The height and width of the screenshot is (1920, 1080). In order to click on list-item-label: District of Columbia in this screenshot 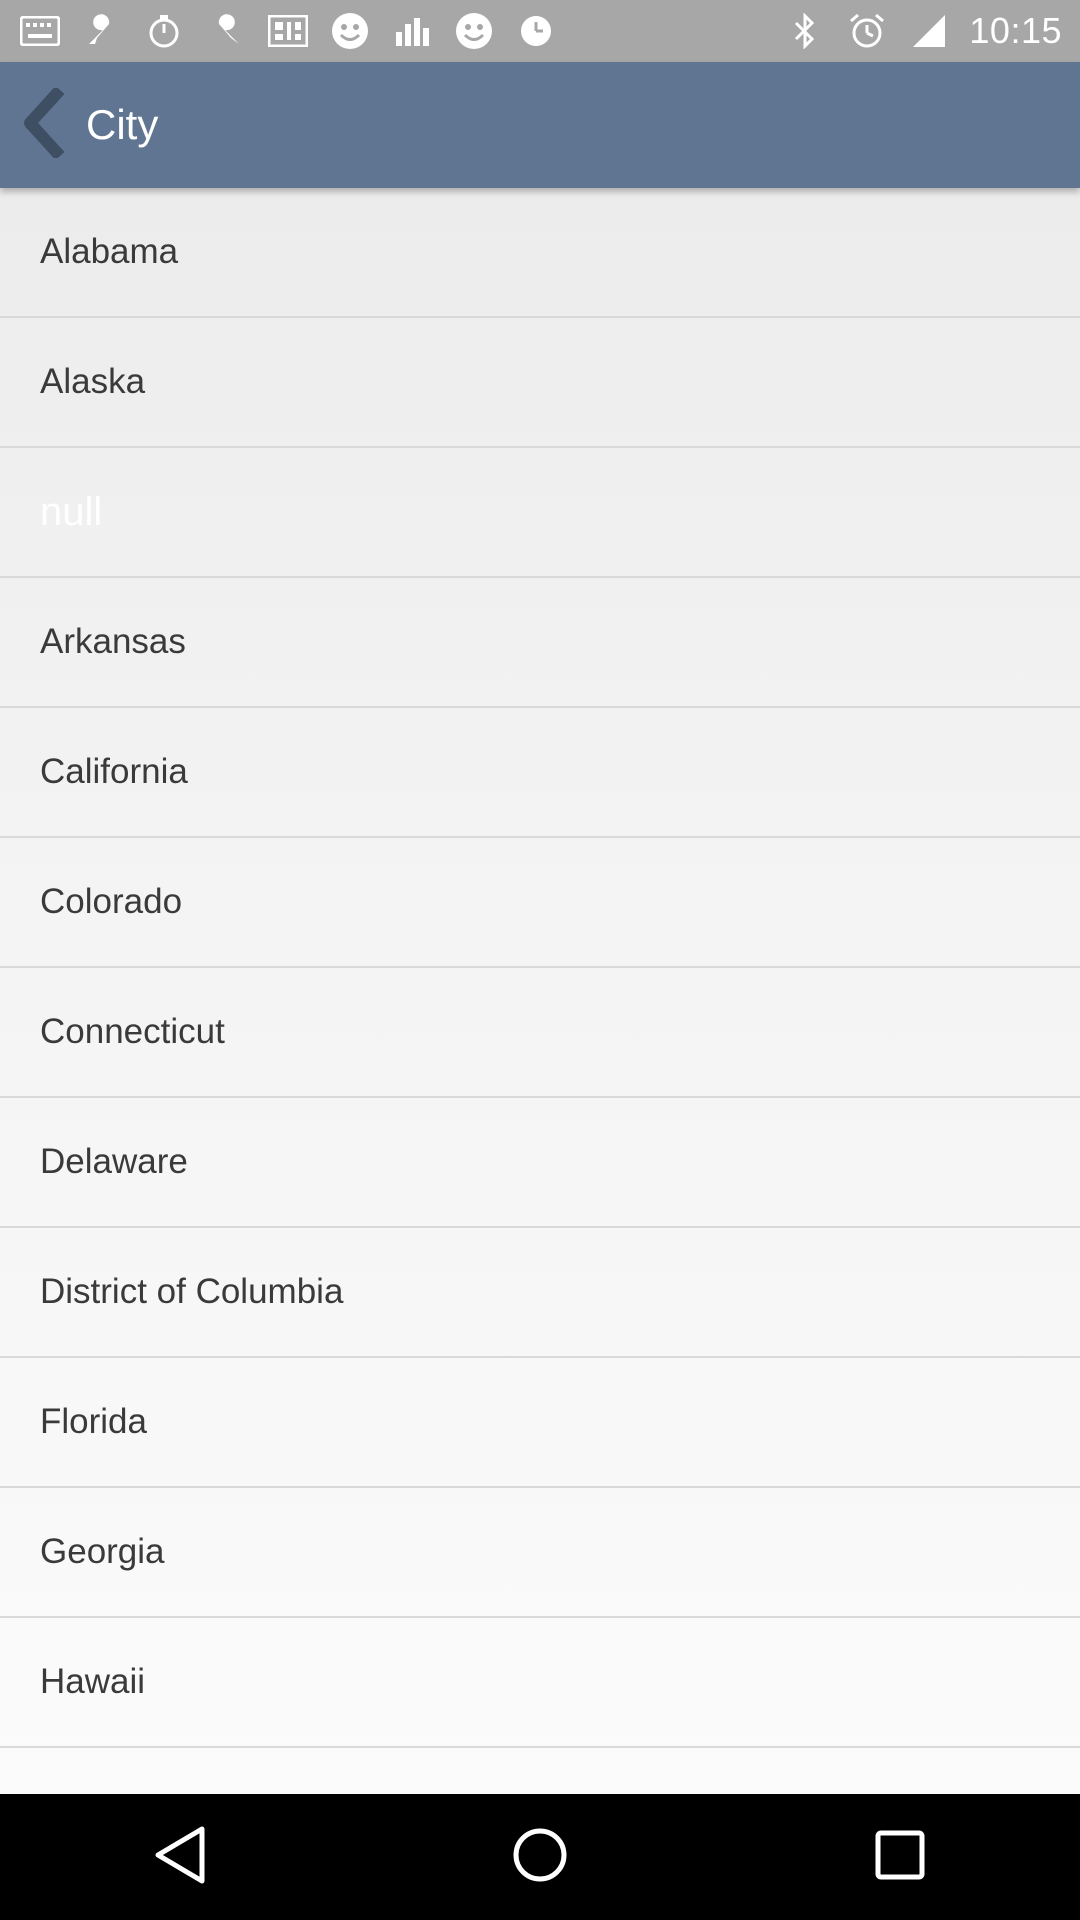, I will do `click(192, 1291)`.